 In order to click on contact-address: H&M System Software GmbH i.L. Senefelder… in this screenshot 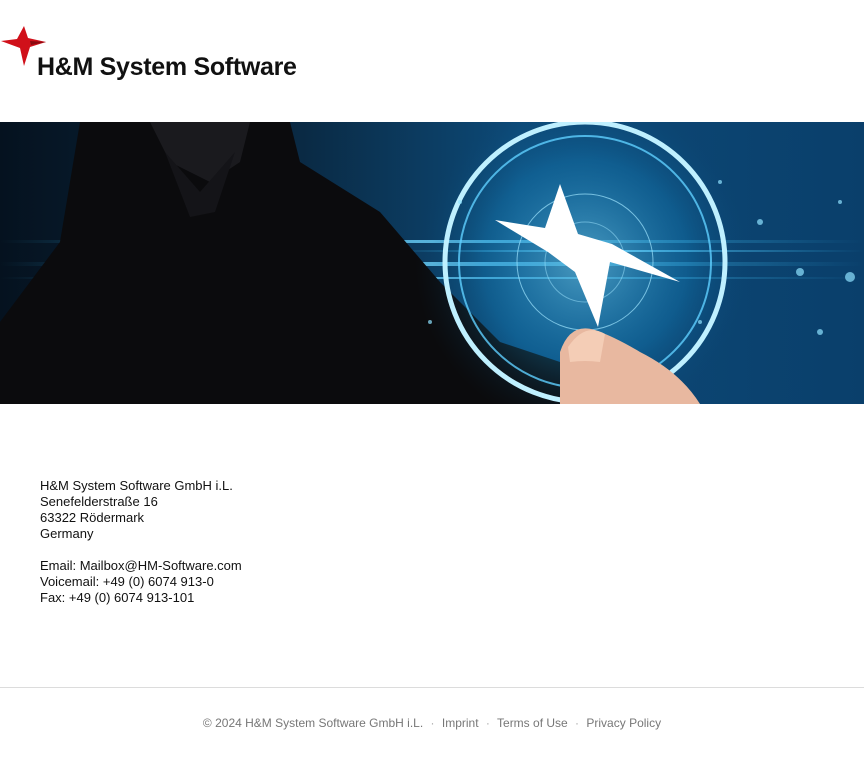, I will do `click(141, 542)`.